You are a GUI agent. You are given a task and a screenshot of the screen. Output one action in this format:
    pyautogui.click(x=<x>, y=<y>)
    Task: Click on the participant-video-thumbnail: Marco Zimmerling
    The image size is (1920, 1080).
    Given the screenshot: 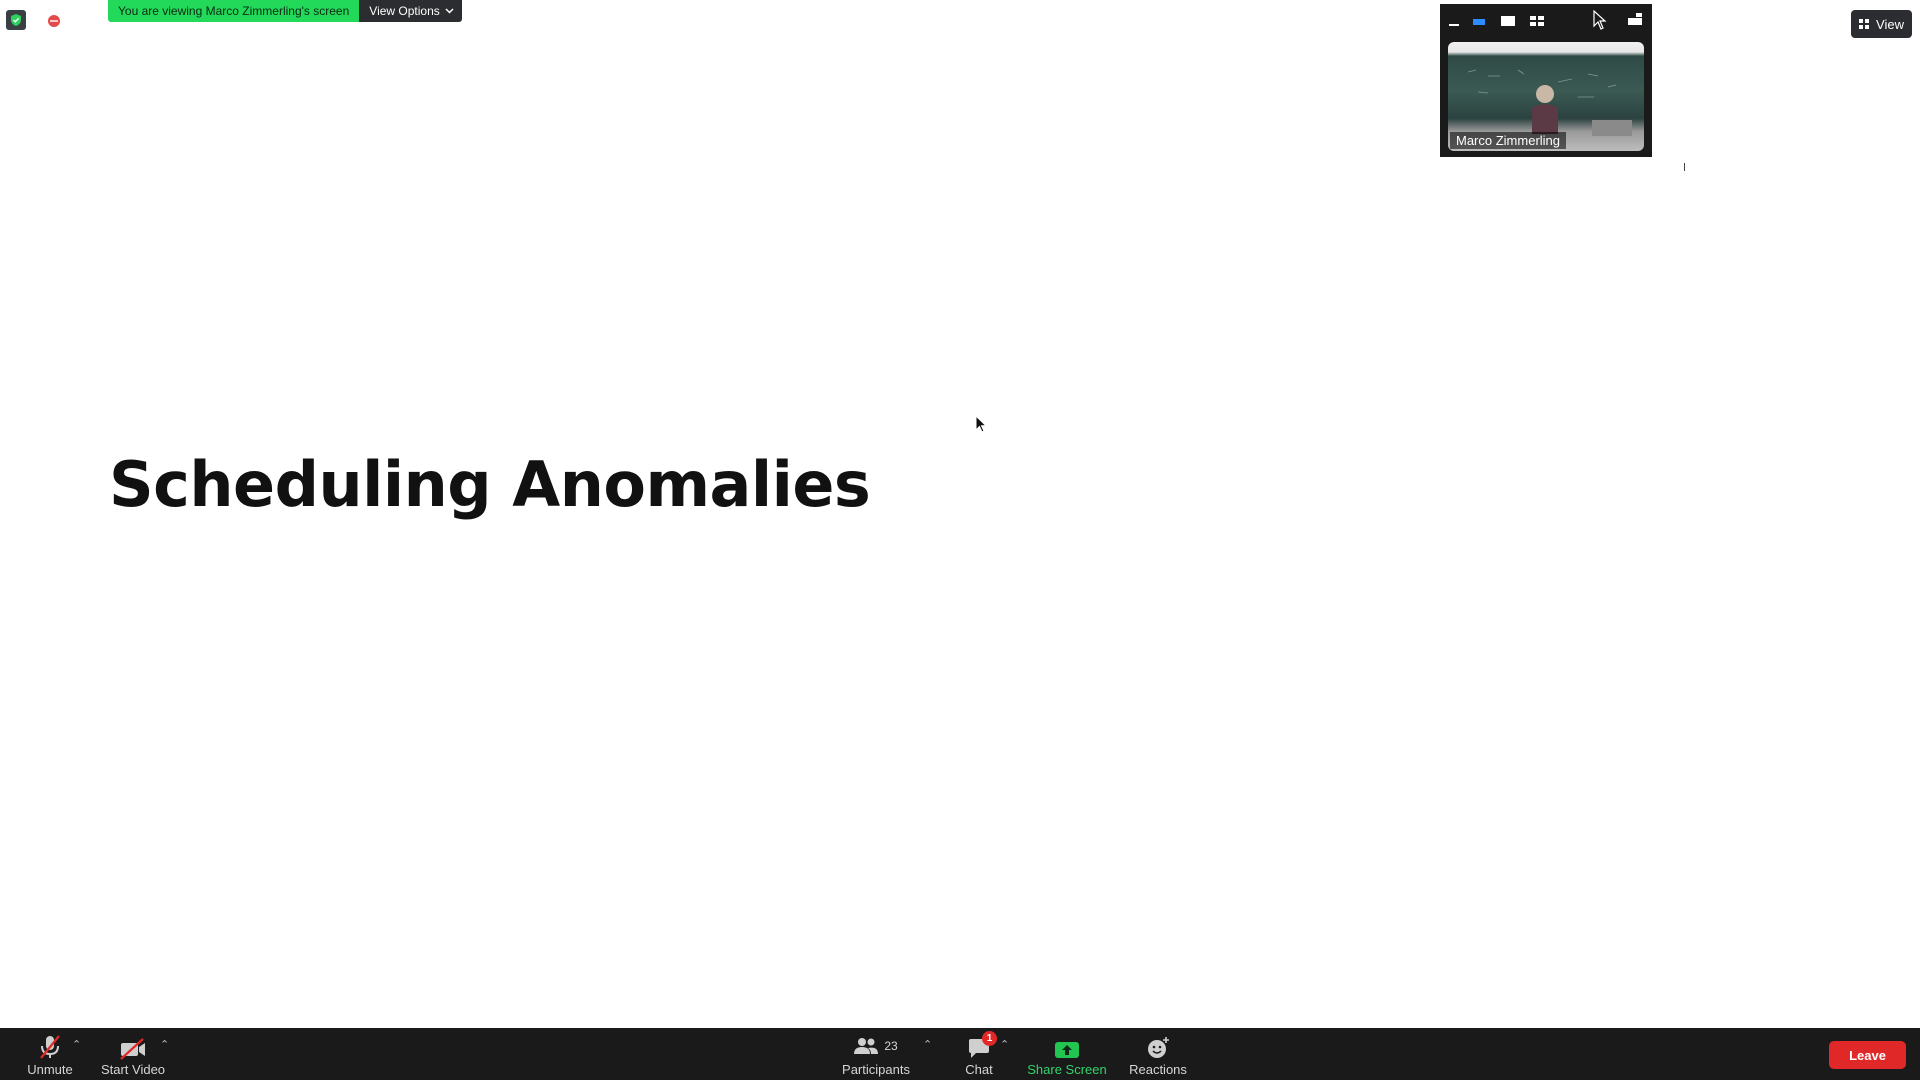 What is the action you would take?
    pyautogui.click(x=1546, y=96)
    